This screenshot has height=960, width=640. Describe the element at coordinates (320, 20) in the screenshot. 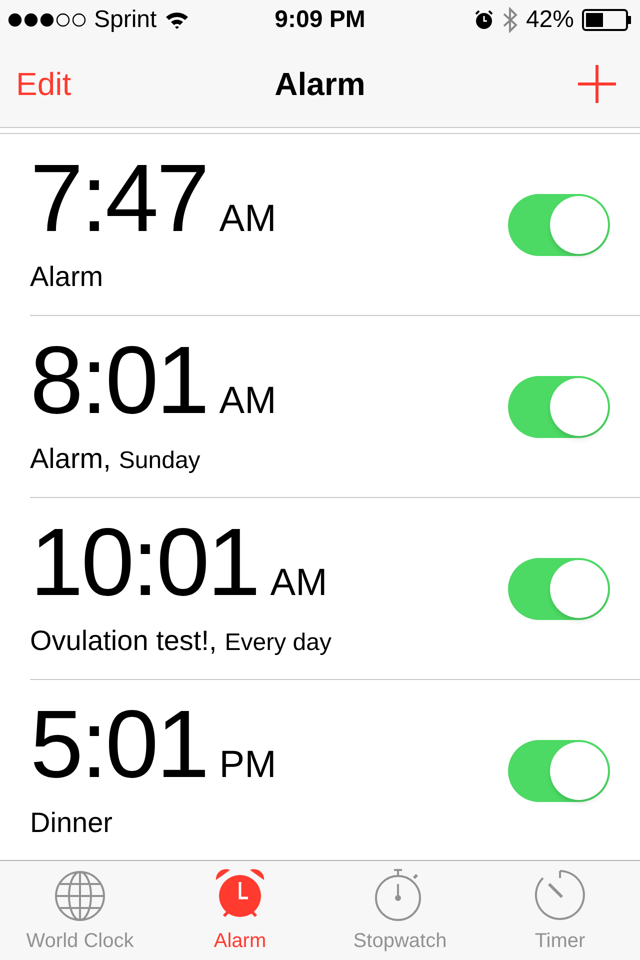

I see `status-time: 9:09 PM` at that location.